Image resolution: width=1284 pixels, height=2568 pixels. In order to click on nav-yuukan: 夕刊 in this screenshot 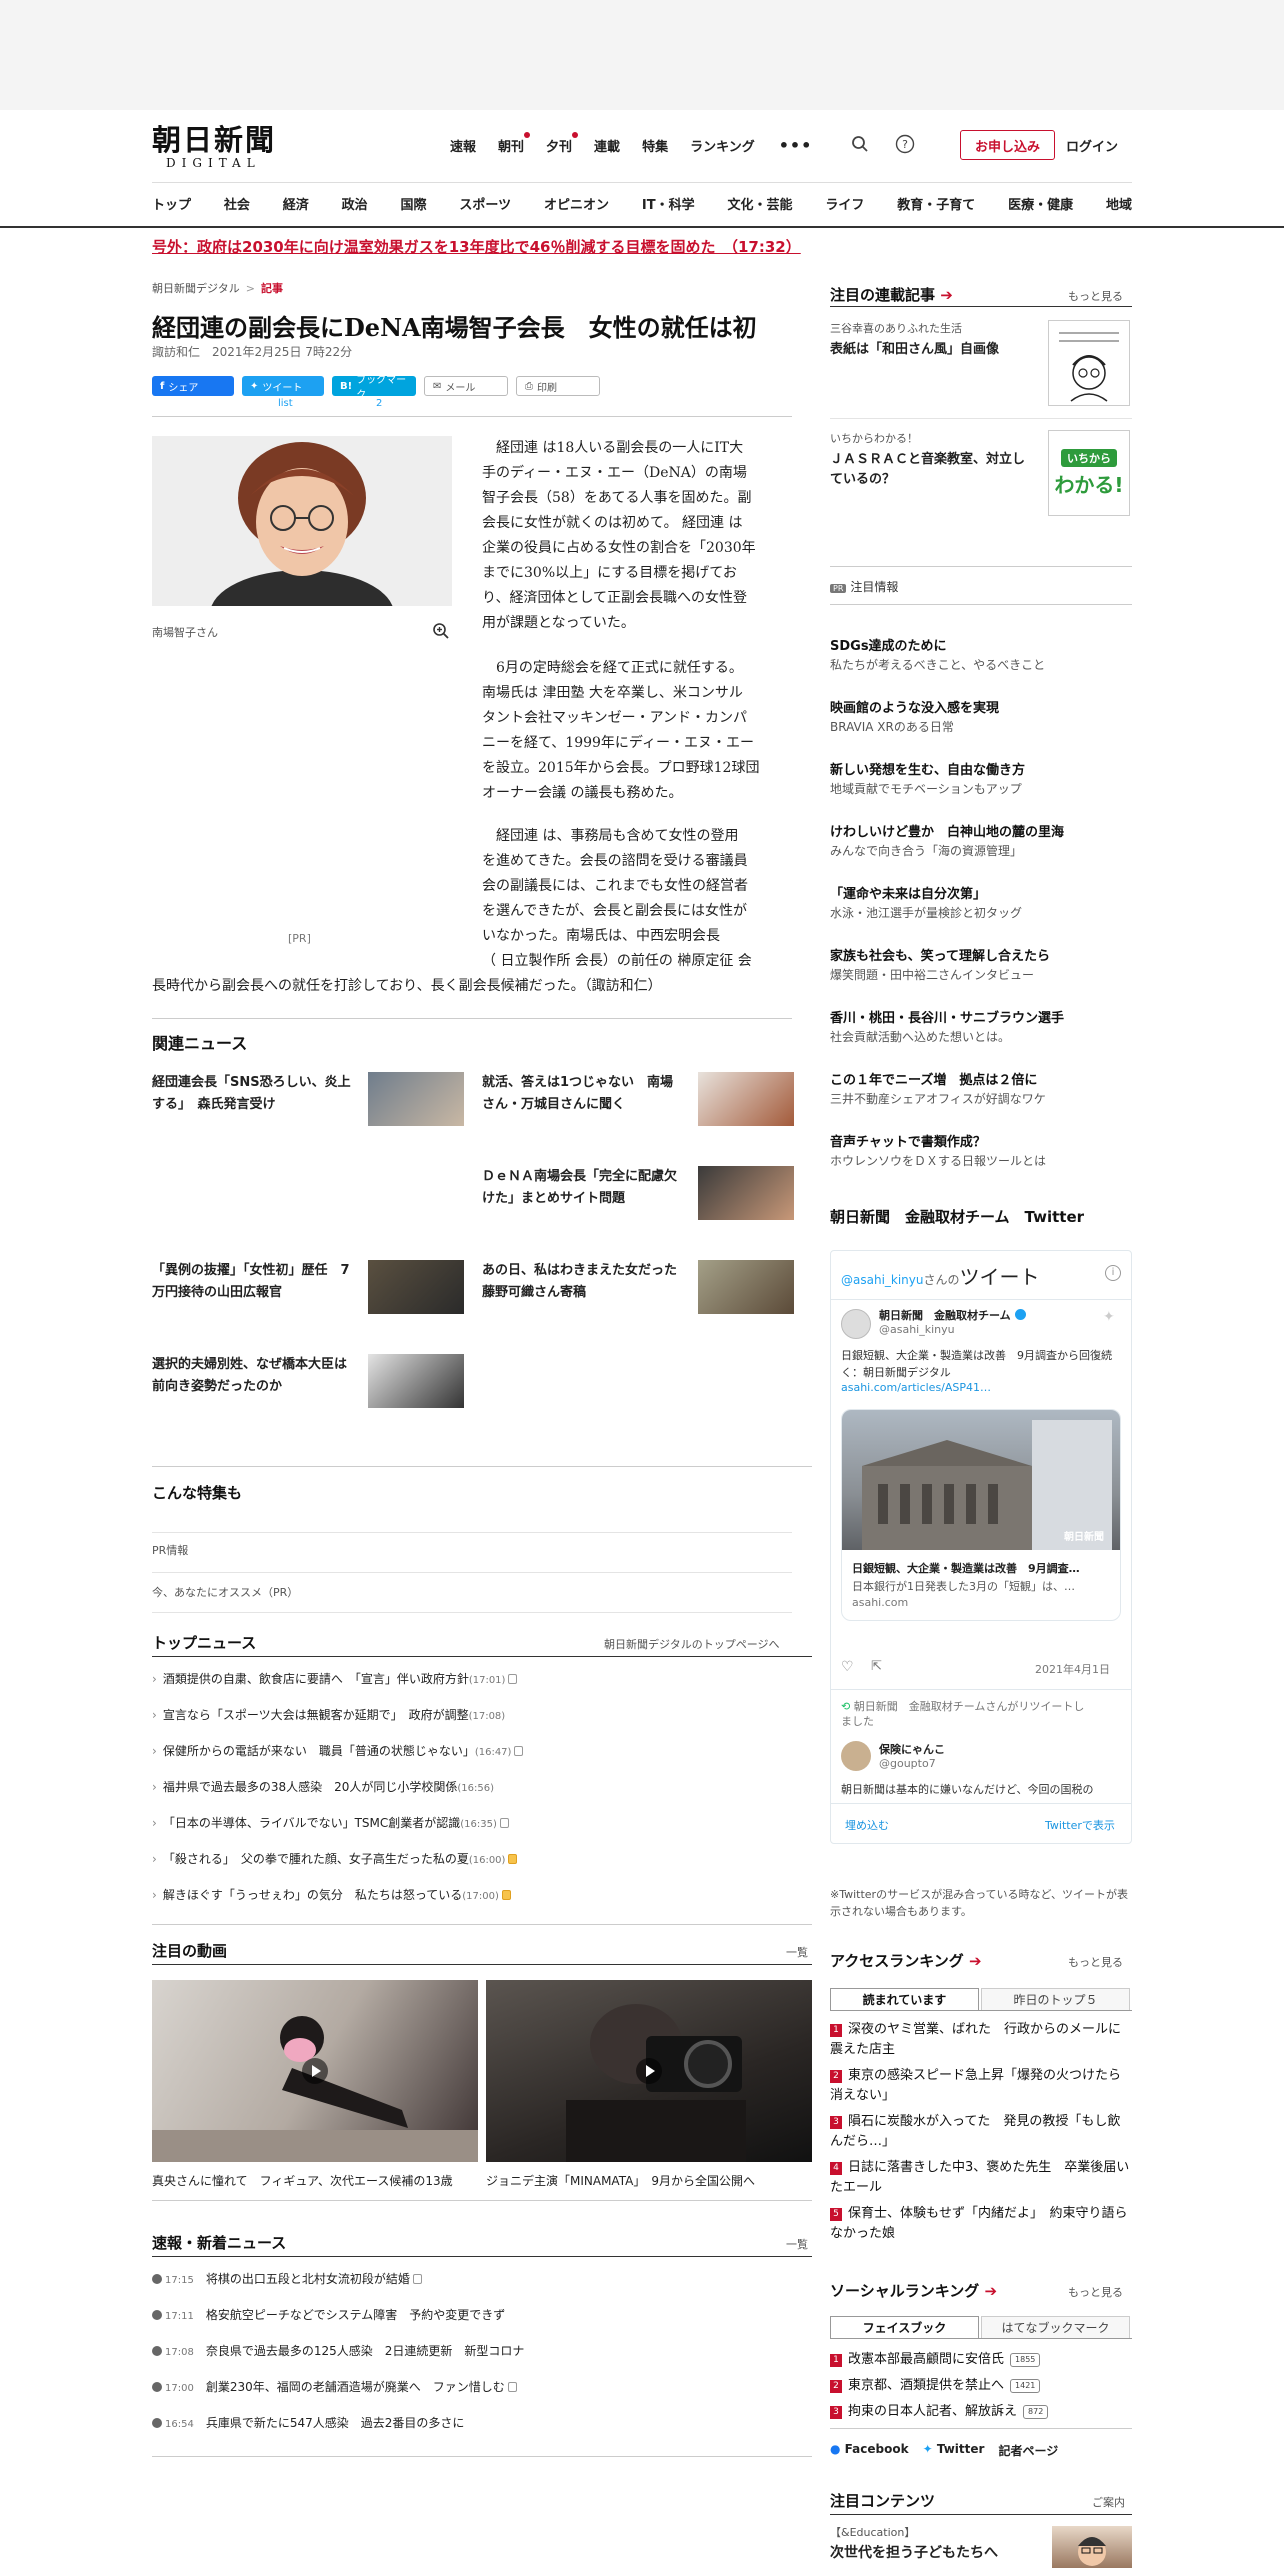, I will do `click(562, 143)`.